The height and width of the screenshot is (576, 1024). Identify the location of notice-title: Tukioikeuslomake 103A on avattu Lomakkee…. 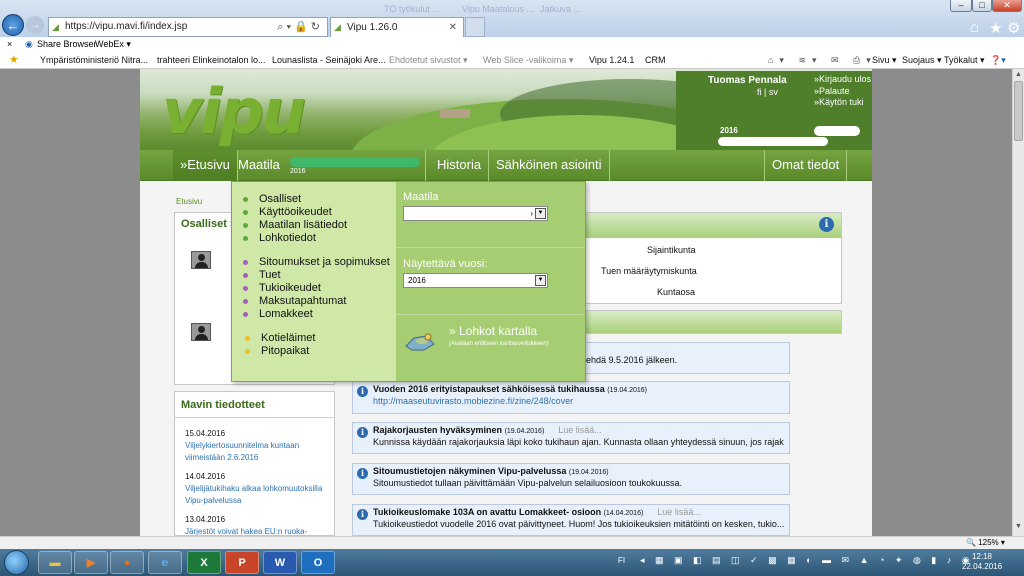
(537, 512).